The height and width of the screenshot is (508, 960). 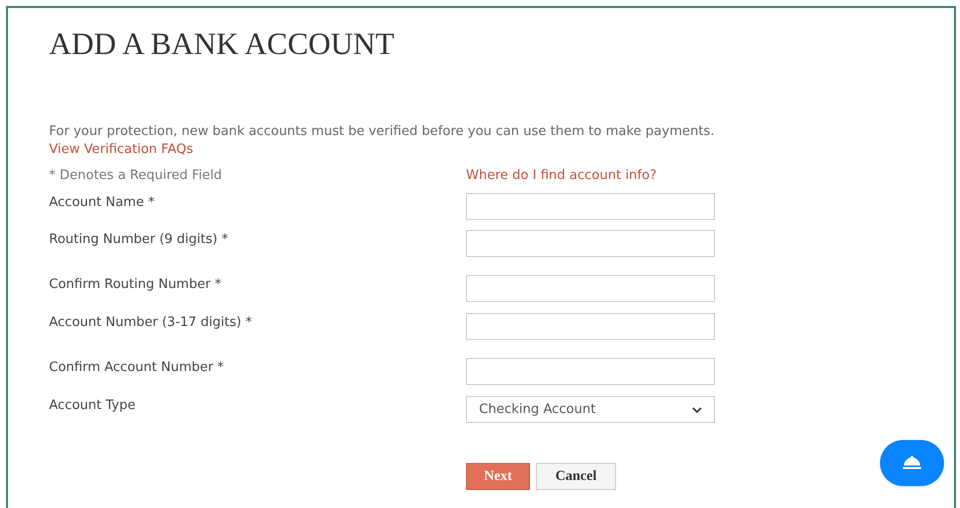 What do you see at coordinates (139, 240) in the screenshot?
I see `field-label: Routing Number (9 digits) *` at bounding box center [139, 240].